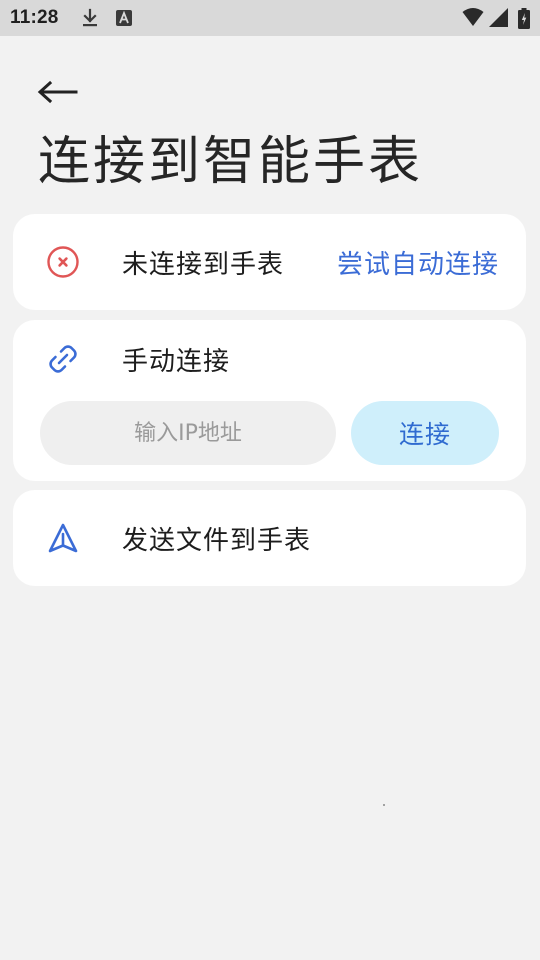 The width and height of the screenshot is (540, 960). What do you see at coordinates (231, 162) in the screenshot?
I see `page-title: 连接到智能手表` at bounding box center [231, 162].